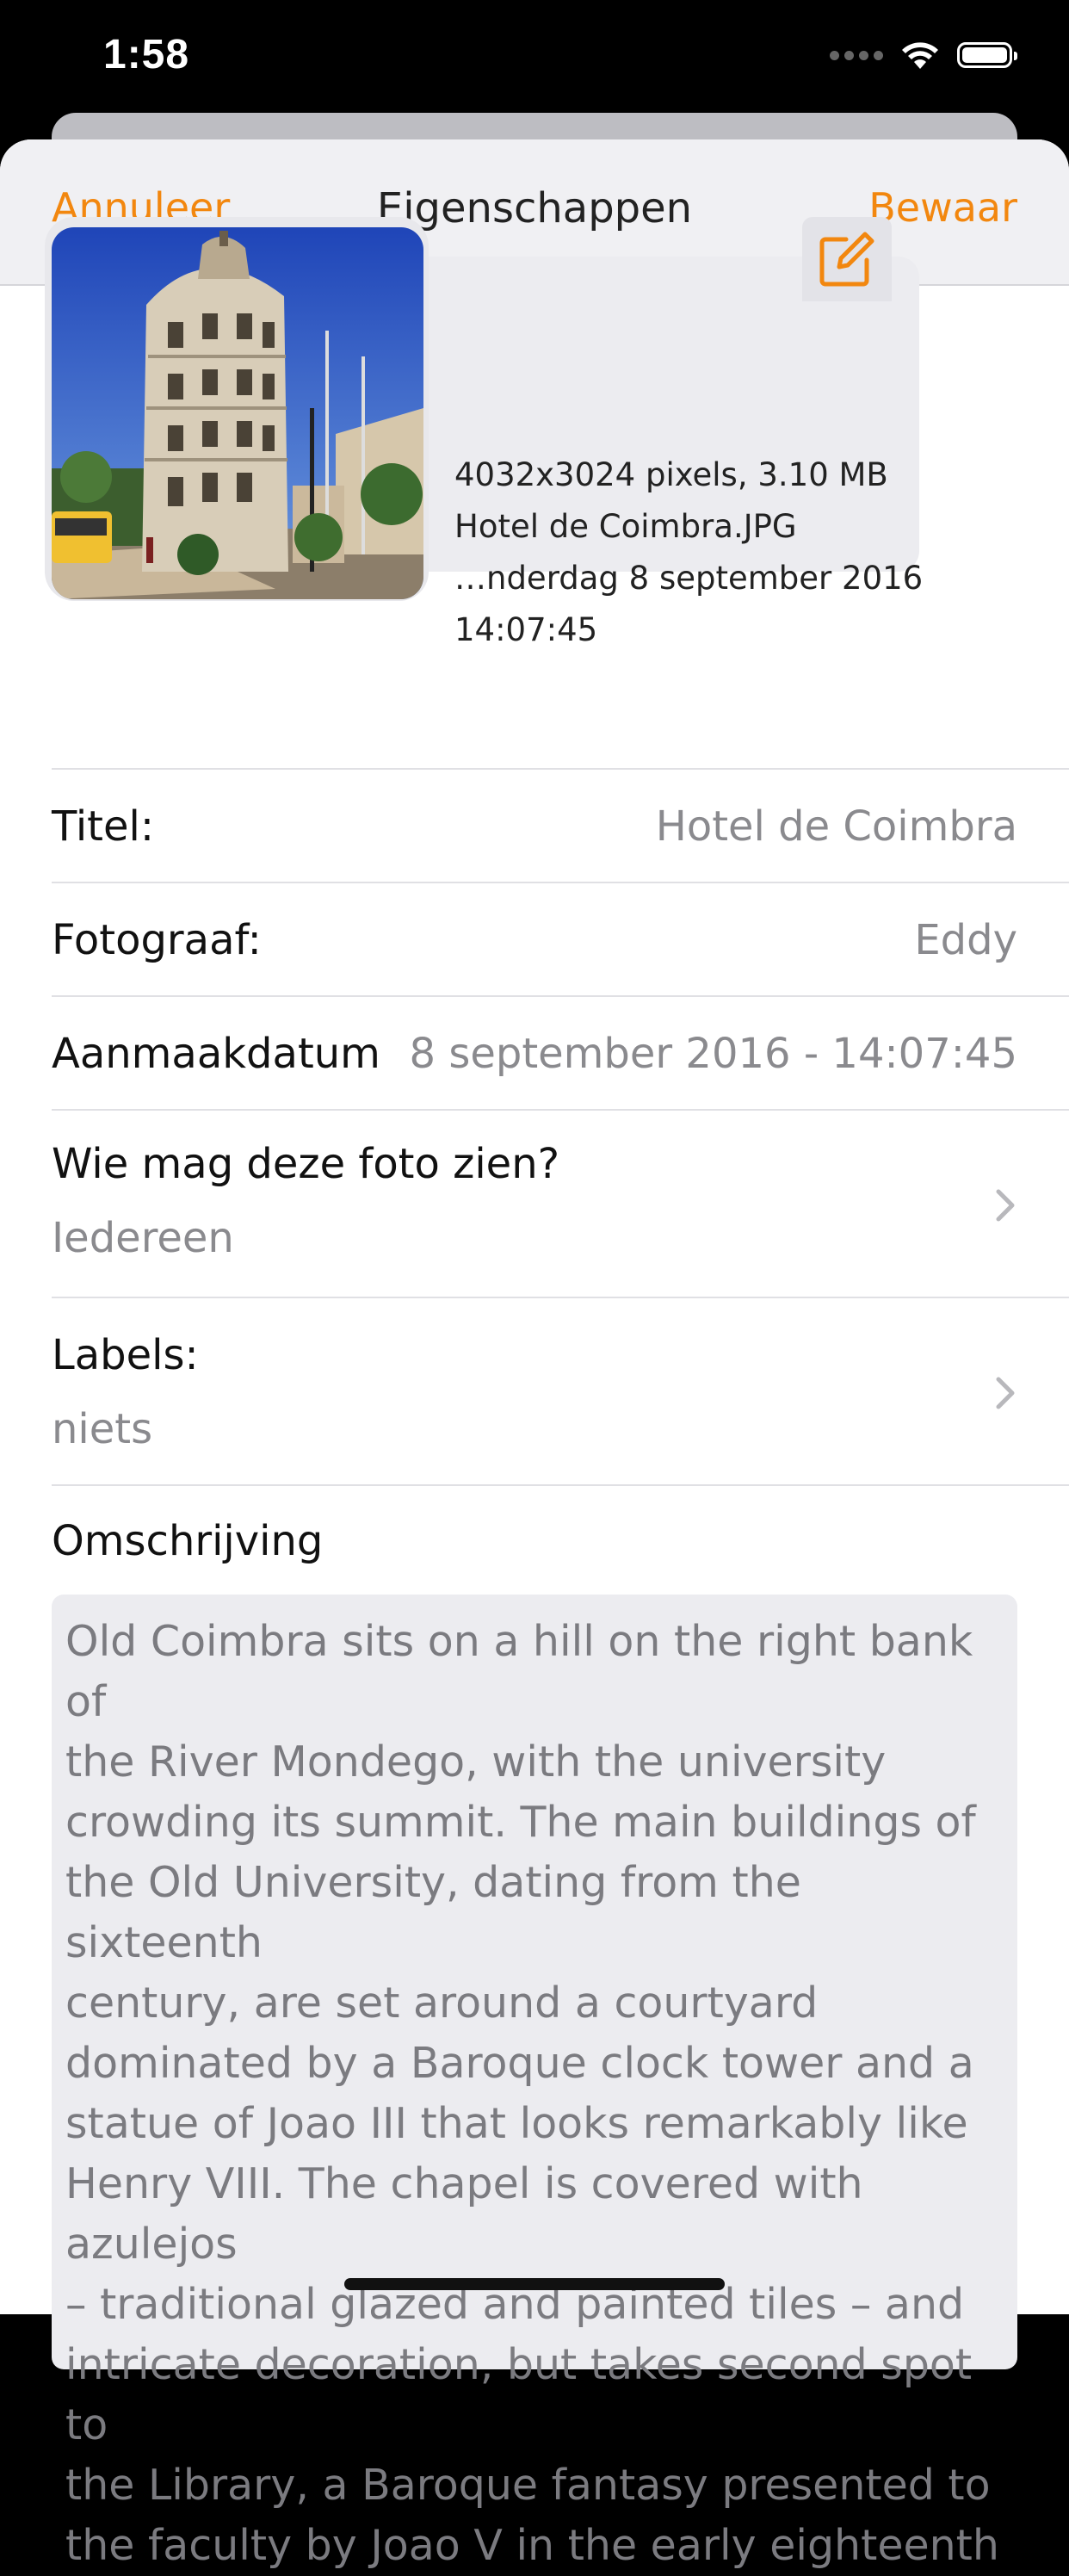  Describe the element at coordinates (713, 1054) in the screenshot. I see `created-date-value: 8 september 2016 - 14:07:45` at that location.